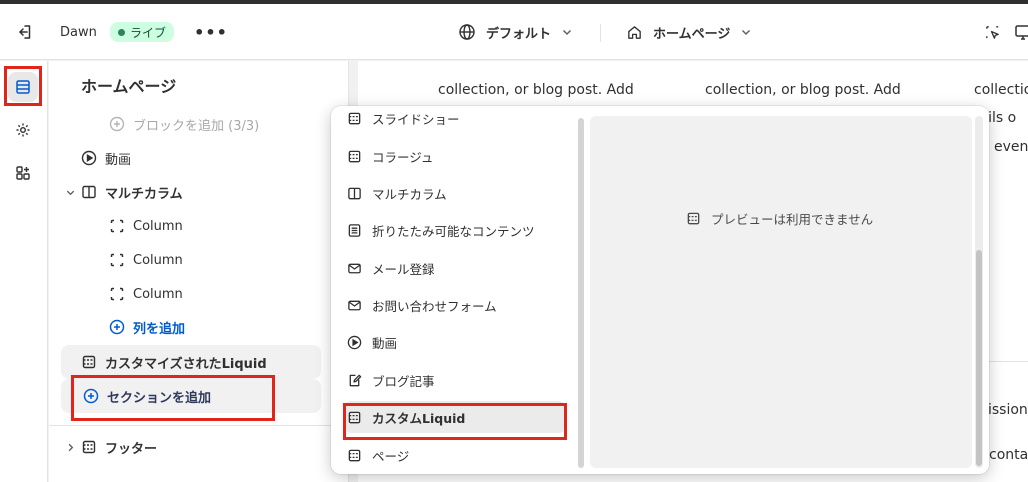  I want to click on cursor-select-icon, so click(992, 32).